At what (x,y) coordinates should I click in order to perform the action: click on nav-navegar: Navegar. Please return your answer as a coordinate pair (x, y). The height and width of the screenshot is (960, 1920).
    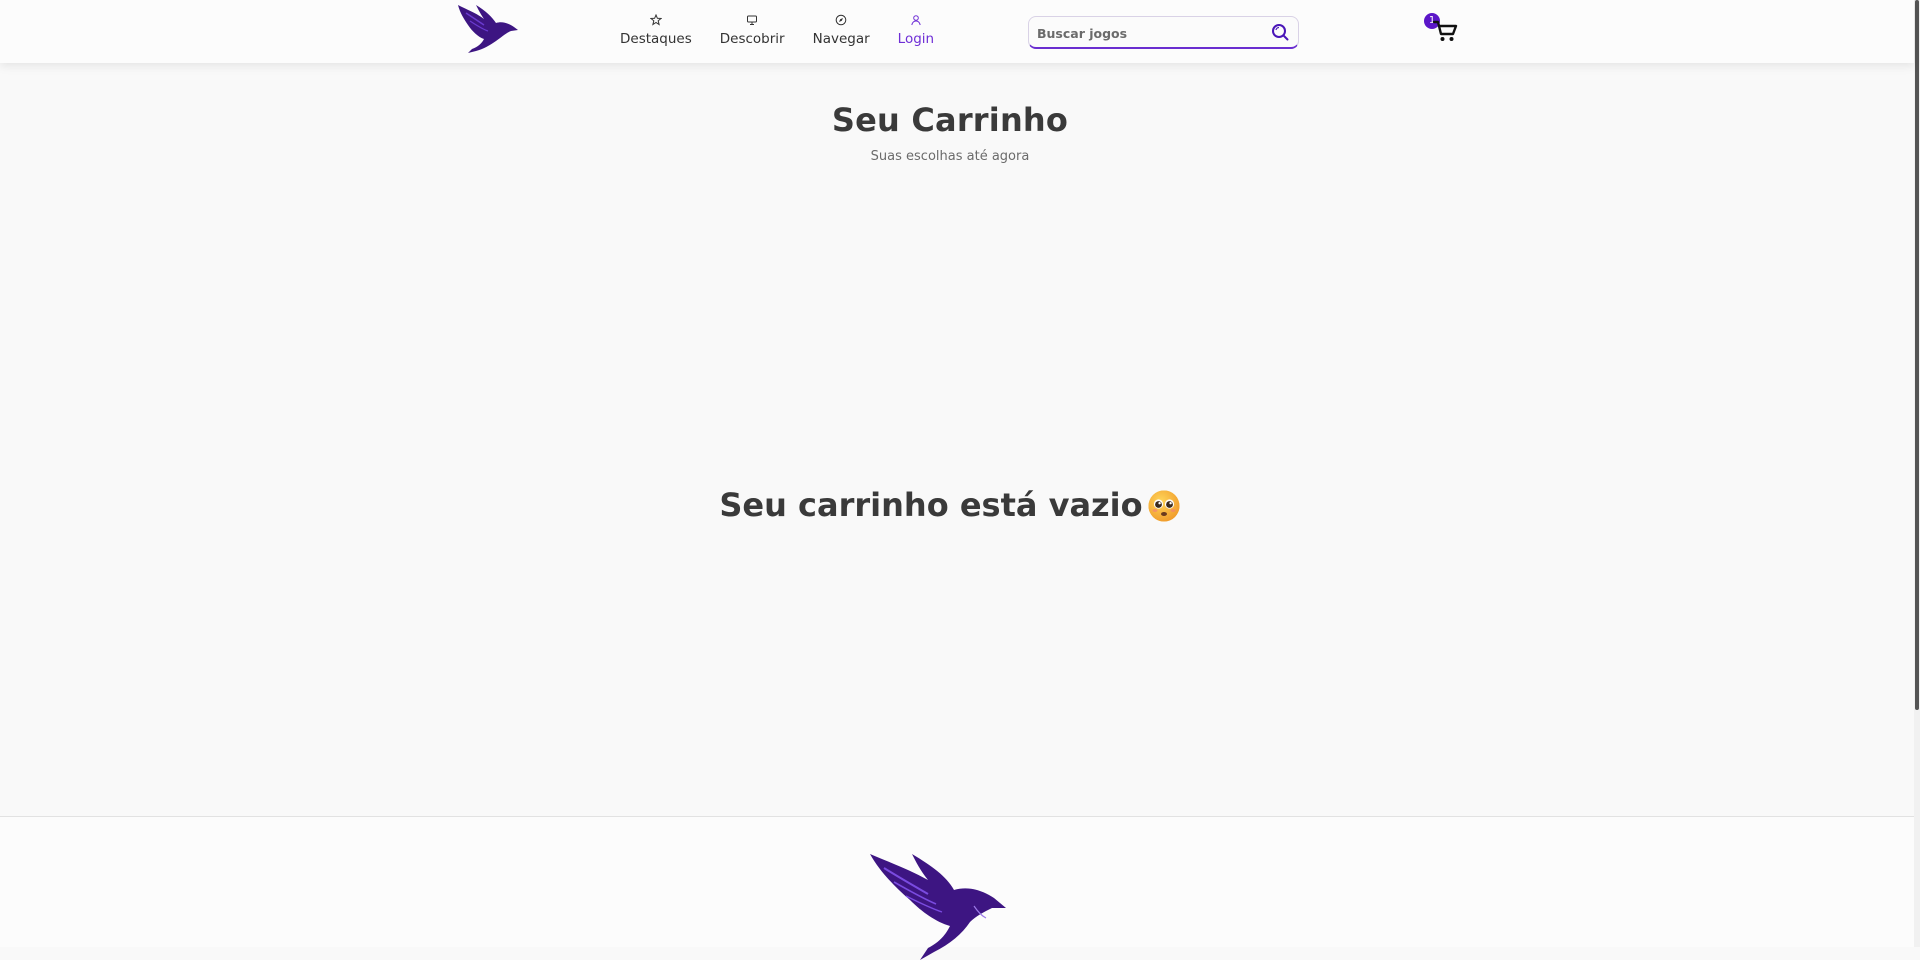
    Looking at the image, I should click on (841, 30).